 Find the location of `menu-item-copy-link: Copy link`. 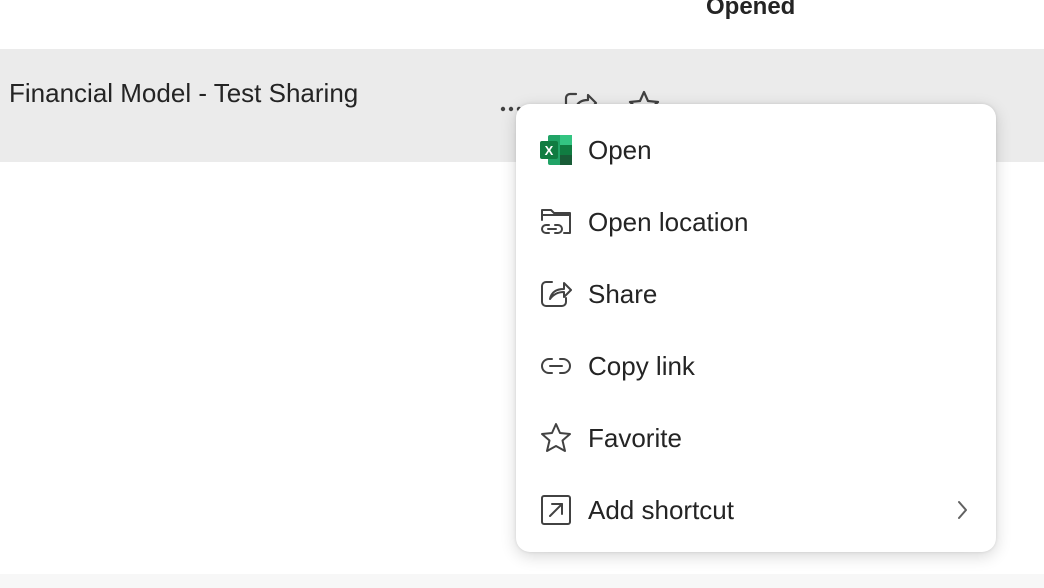

menu-item-copy-link: Copy link is located at coordinates (756, 366).